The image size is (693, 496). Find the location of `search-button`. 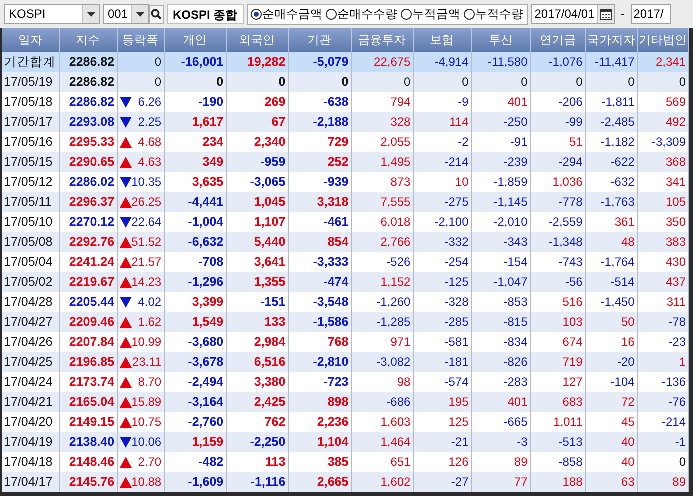

search-button is located at coordinates (156, 14).